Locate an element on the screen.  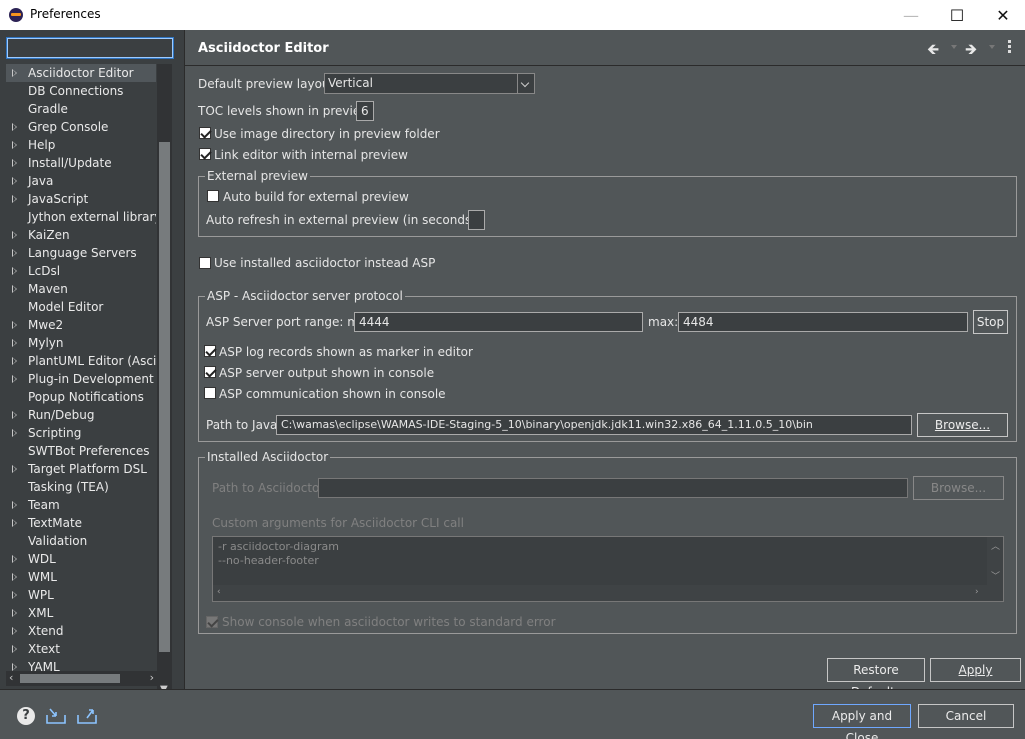
tree-item: Mwe2 is located at coordinates (81, 325).